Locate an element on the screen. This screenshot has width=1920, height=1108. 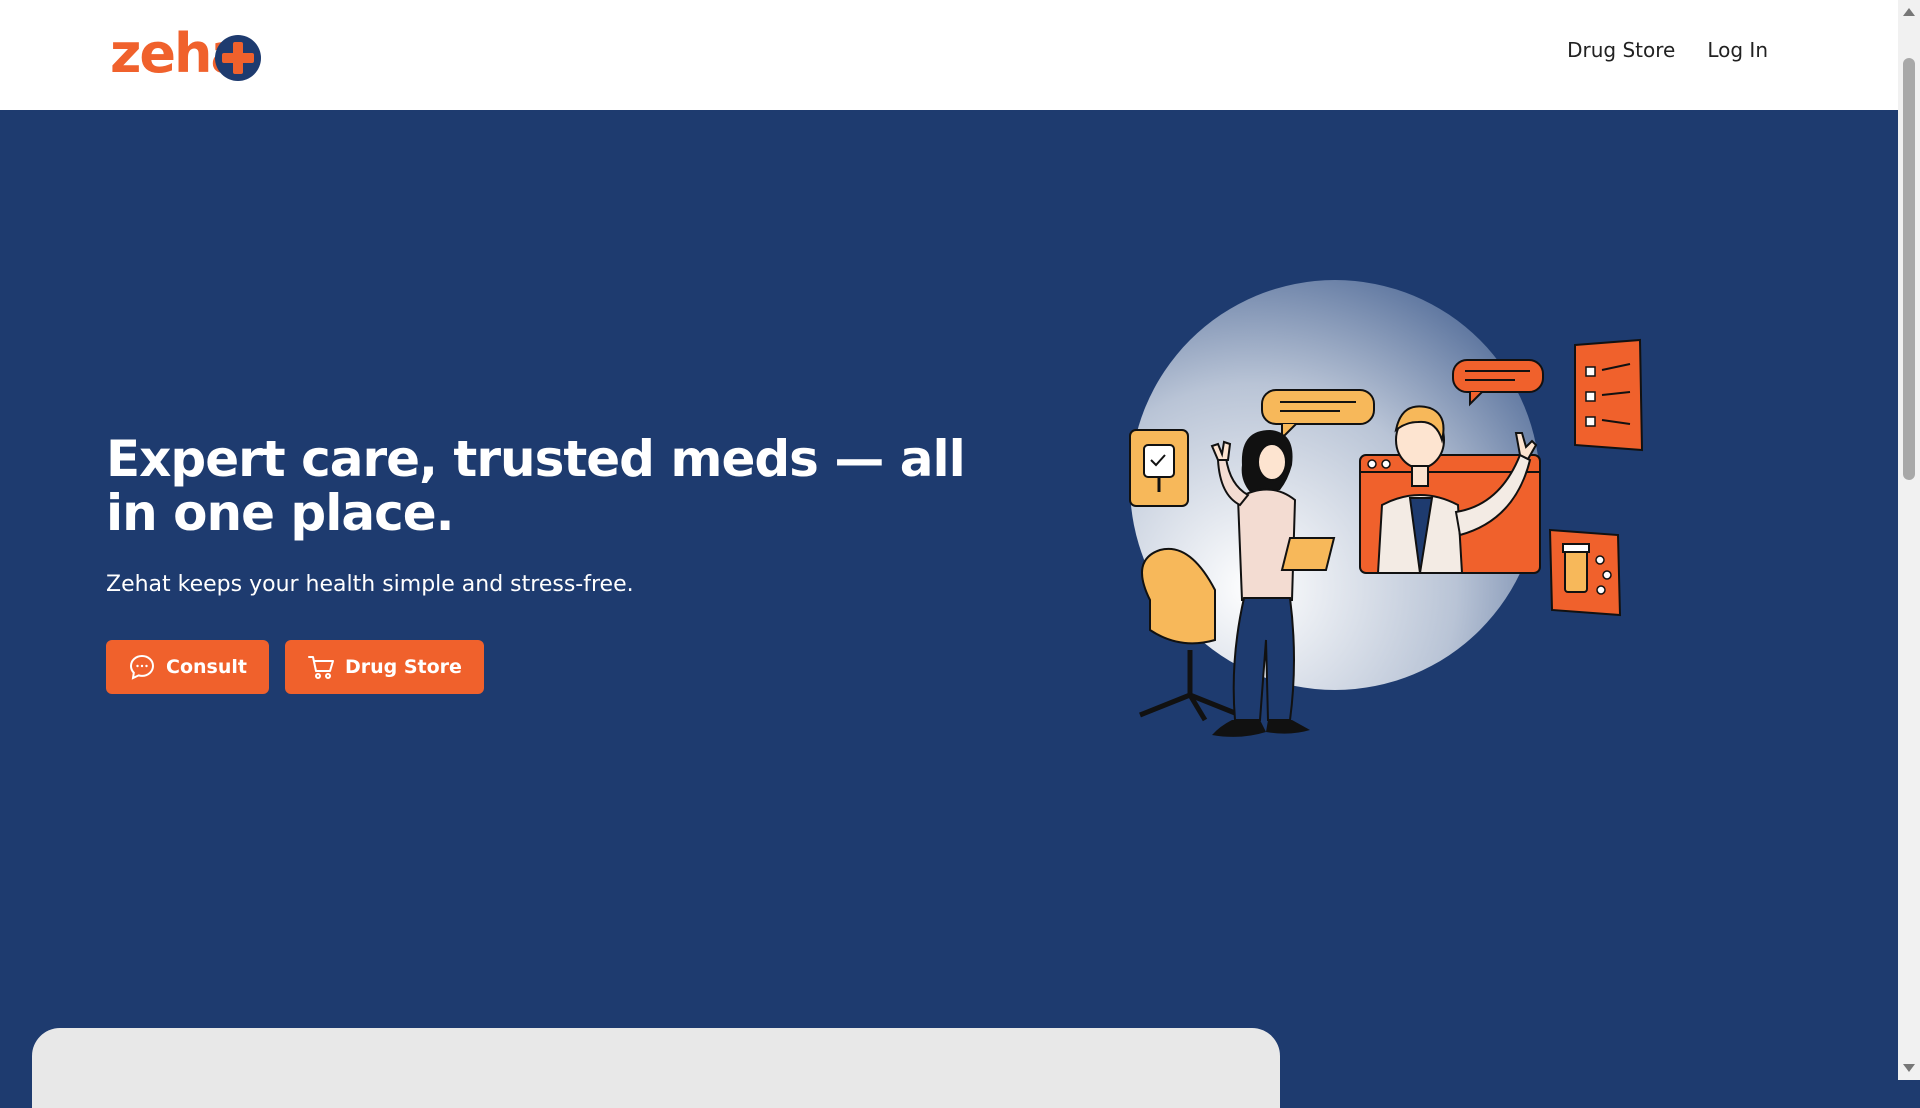
consult-button-label: Consult is located at coordinates (206, 667).